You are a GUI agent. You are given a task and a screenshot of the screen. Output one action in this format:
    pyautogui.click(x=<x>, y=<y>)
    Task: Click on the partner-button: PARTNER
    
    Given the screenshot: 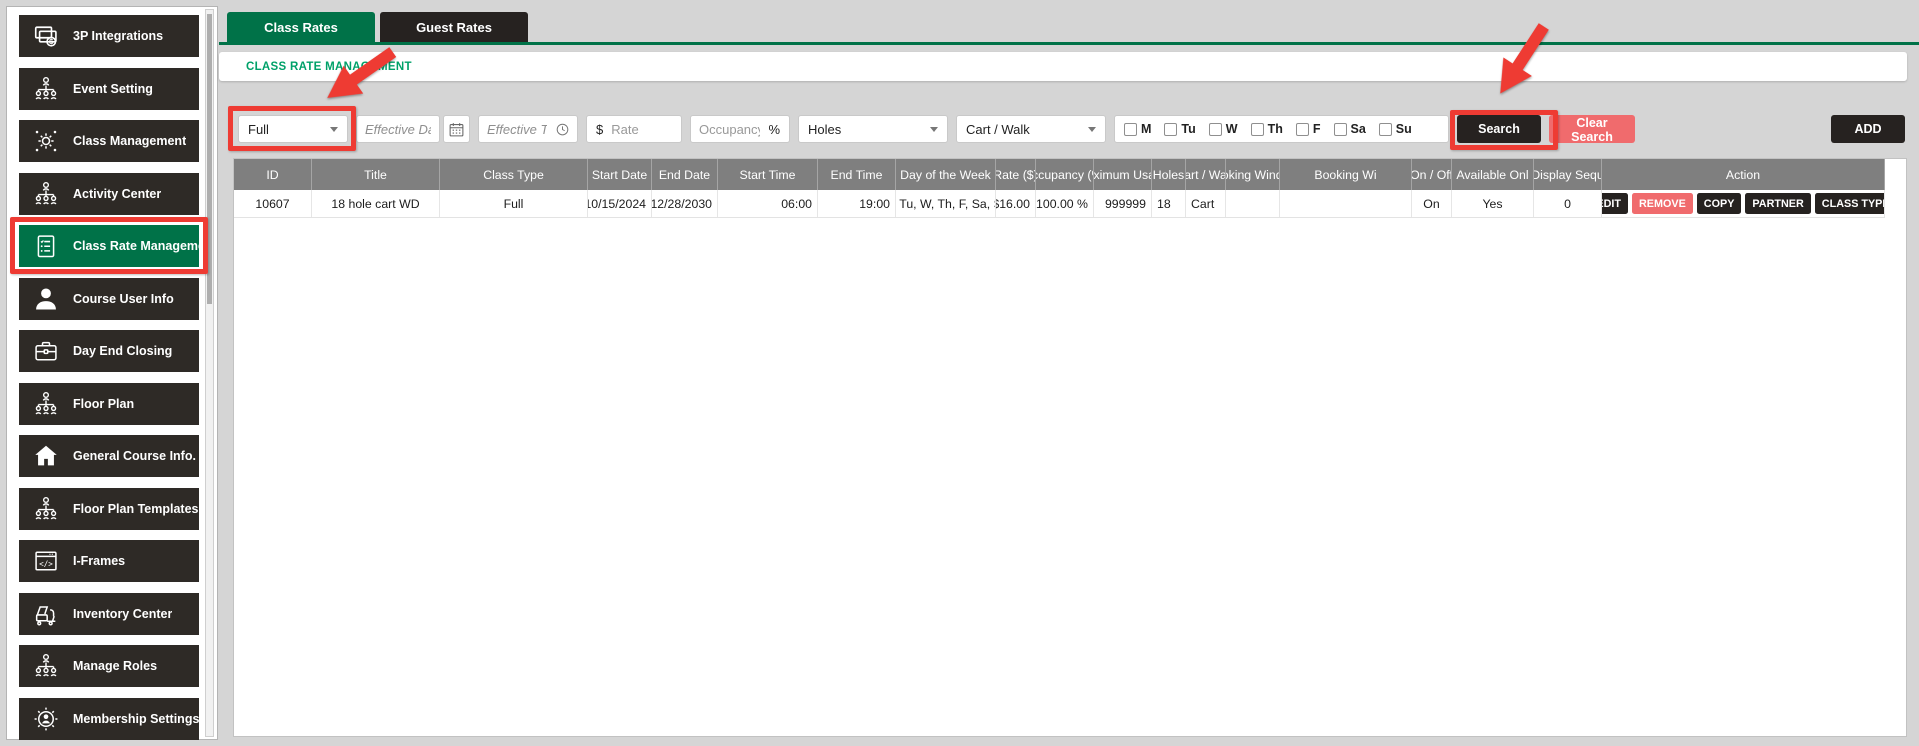 What is the action you would take?
    pyautogui.click(x=1778, y=203)
    